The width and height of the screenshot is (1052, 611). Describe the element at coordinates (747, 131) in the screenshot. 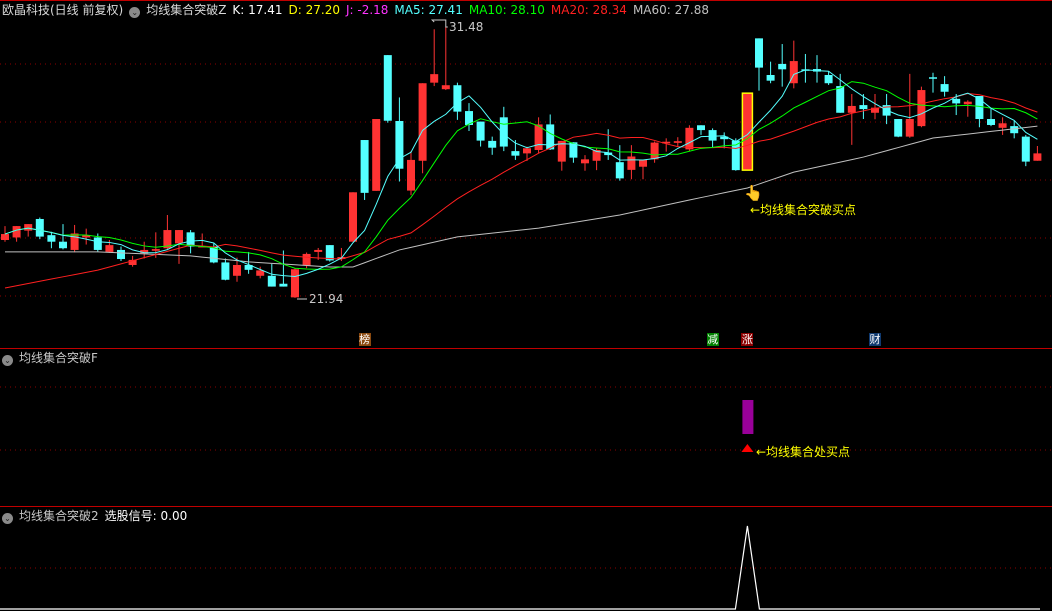

I see `signal-candle` at that location.